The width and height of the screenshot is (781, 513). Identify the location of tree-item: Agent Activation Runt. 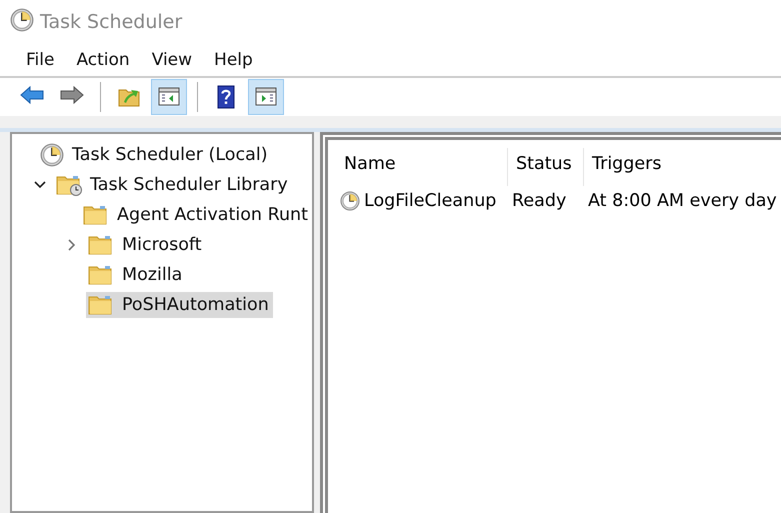
(196, 215).